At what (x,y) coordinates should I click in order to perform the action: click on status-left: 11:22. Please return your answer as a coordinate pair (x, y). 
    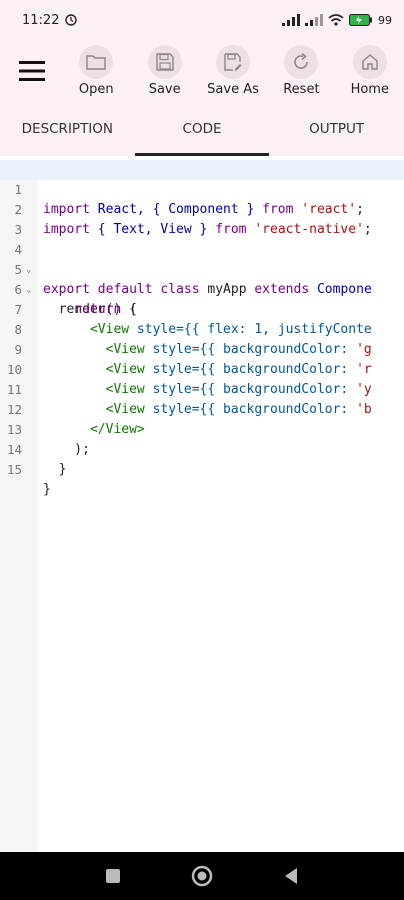
    Looking at the image, I should click on (50, 20).